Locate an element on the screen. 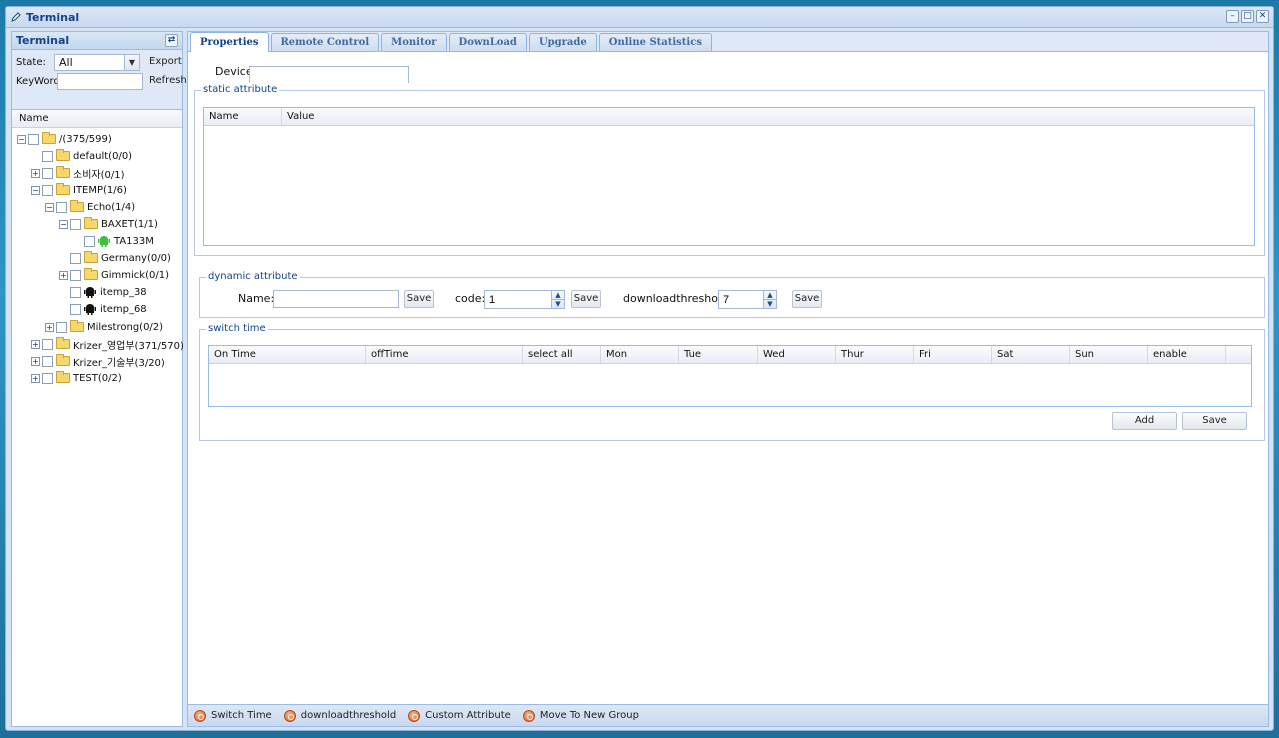 The height and width of the screenshot is (738, 1279). save-threshold-button: Save is located at coordinates (807, 299).